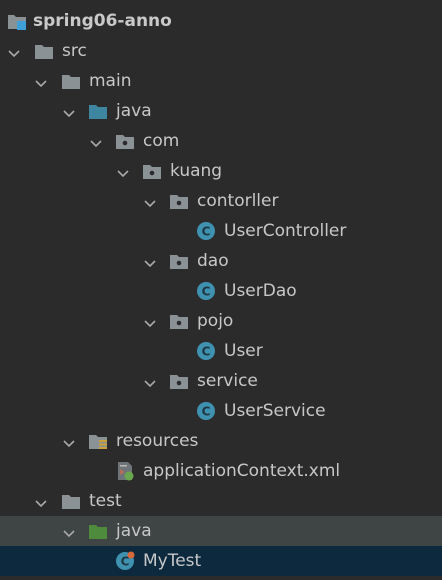  I want to click on project-name: spring06-anno, so click(102, 21).